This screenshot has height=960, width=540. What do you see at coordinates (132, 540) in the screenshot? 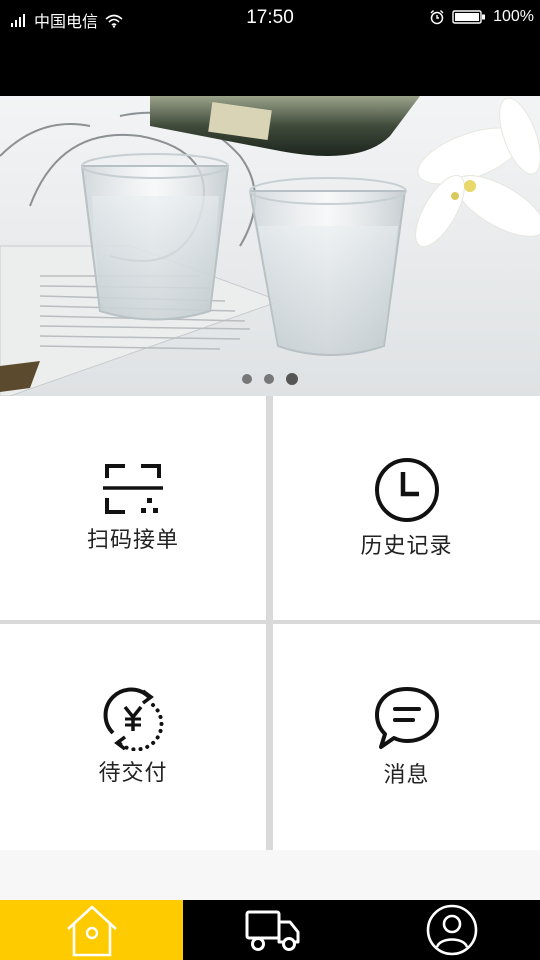
I see `menu-item-label: 扫码接单` at bounding box center [132, 540].